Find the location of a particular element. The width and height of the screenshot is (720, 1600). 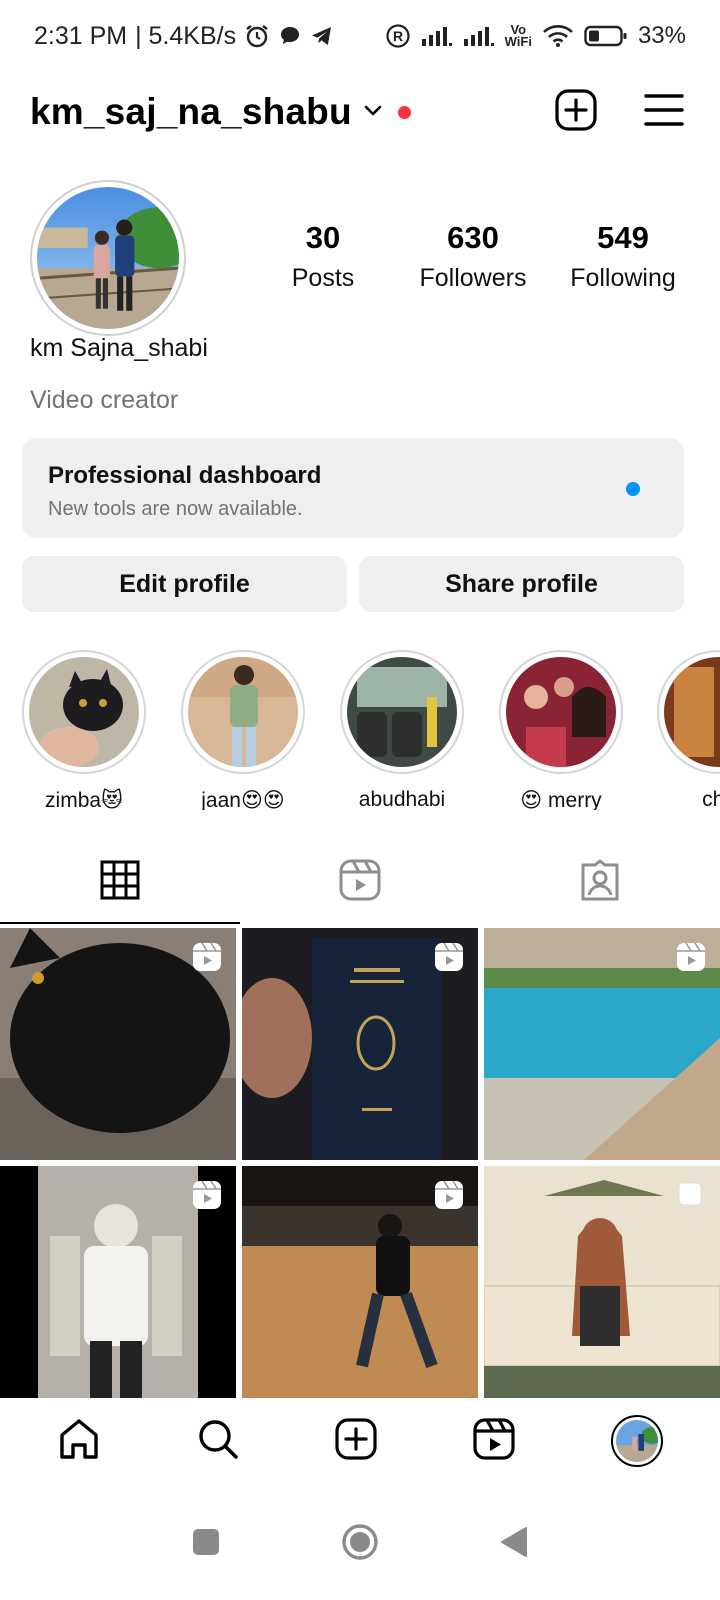

followers-count: 630 is located at coordinates (473, 237).